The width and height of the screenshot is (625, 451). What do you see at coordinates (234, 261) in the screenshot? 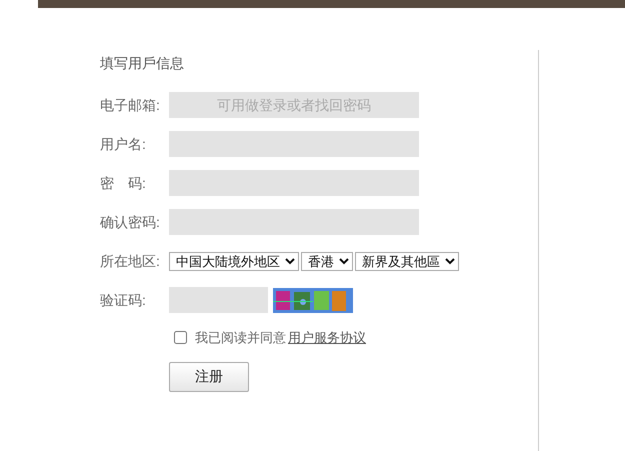
I see `region-select: 中国大陆境外地区` at bounding box center [234, 261].